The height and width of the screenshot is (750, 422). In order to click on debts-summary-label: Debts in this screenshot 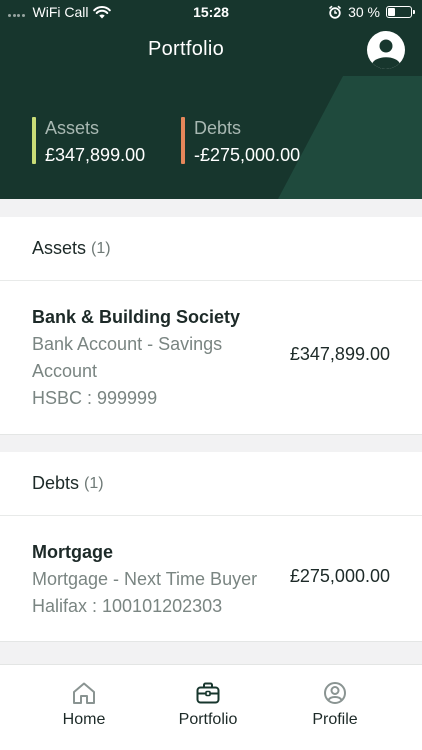, I will do `click(218, 128)`.